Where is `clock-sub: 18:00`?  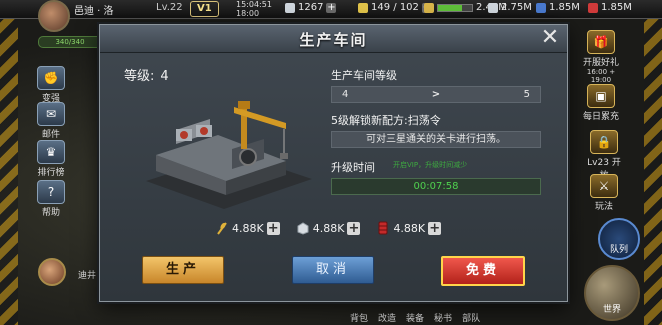
clock-sub: 18:00 is located at coordinates (248, 13).